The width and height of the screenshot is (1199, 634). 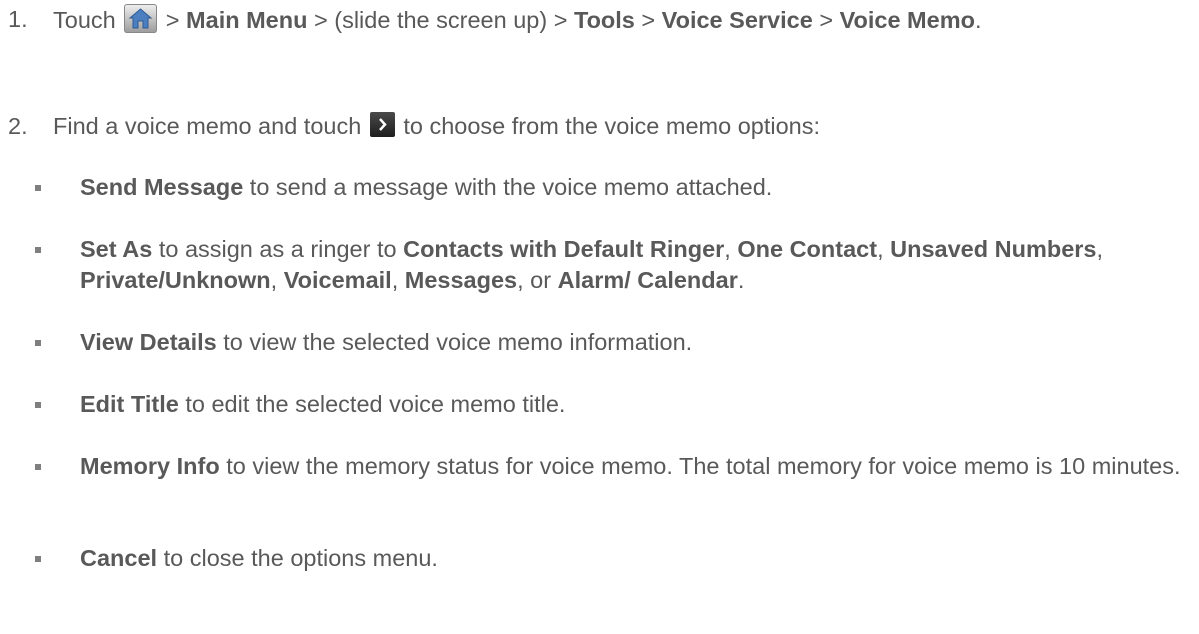 I want to click on option-label: Edit Title, so click(x=129, y=404).